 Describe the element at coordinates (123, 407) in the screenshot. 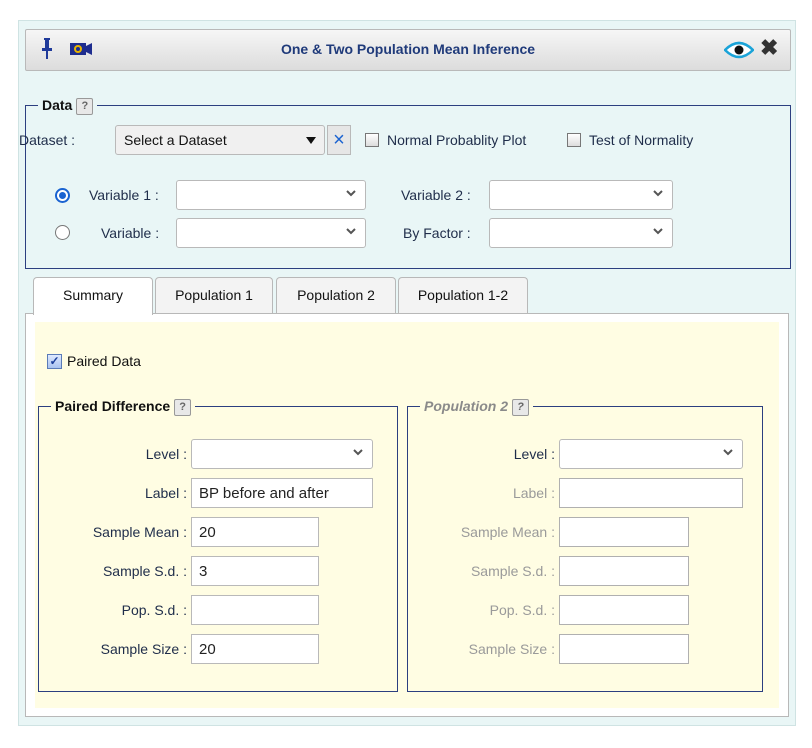

I see `paired-difference-legend: Paired Difference?` at that location.